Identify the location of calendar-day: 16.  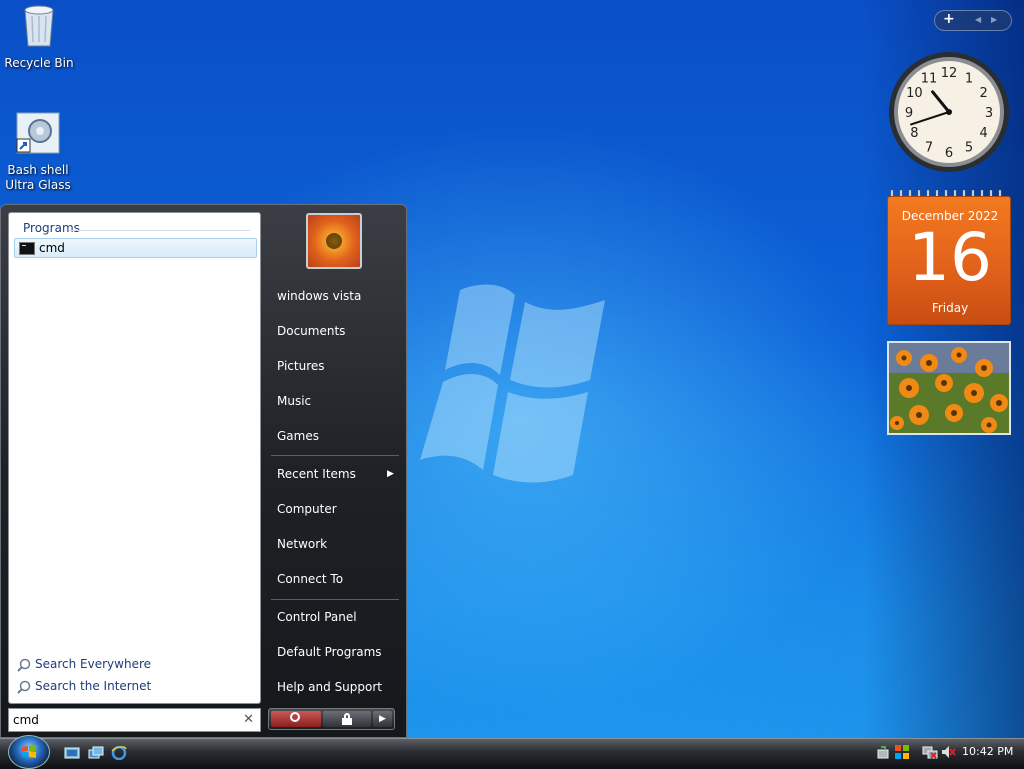
(950, 257).